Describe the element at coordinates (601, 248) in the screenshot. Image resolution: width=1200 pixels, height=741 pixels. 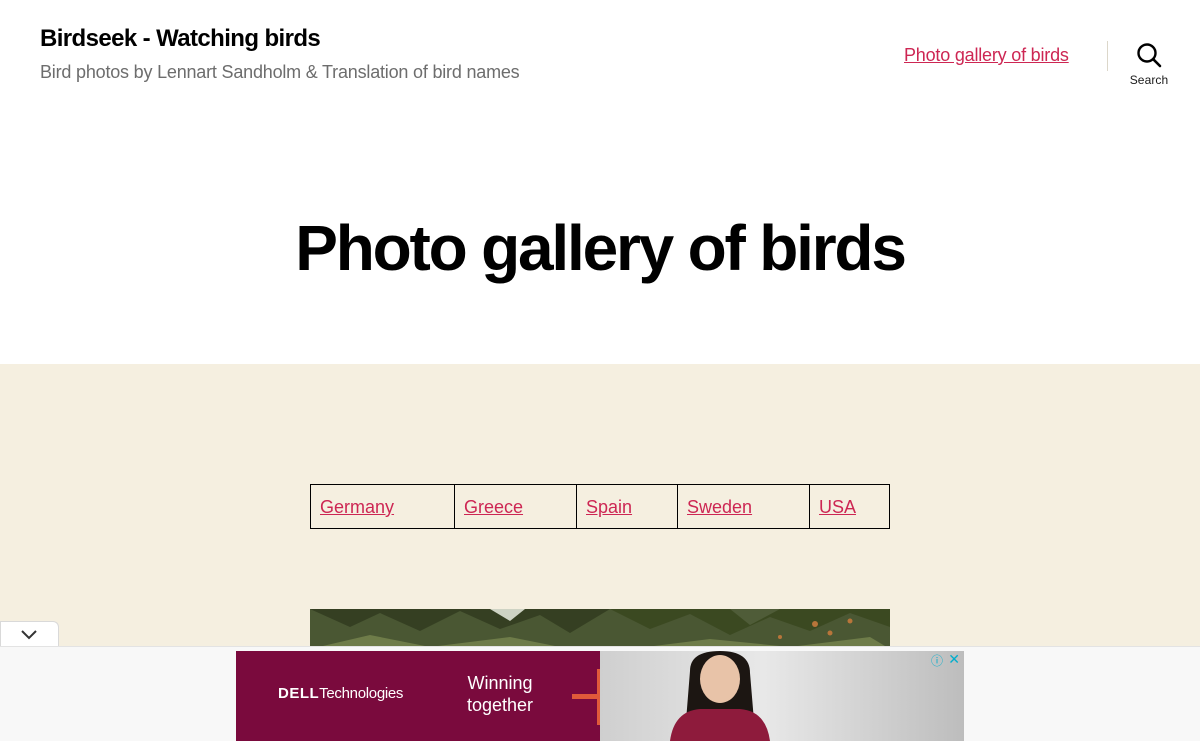
I see `page-title: Photo gallery of birds` at that location.